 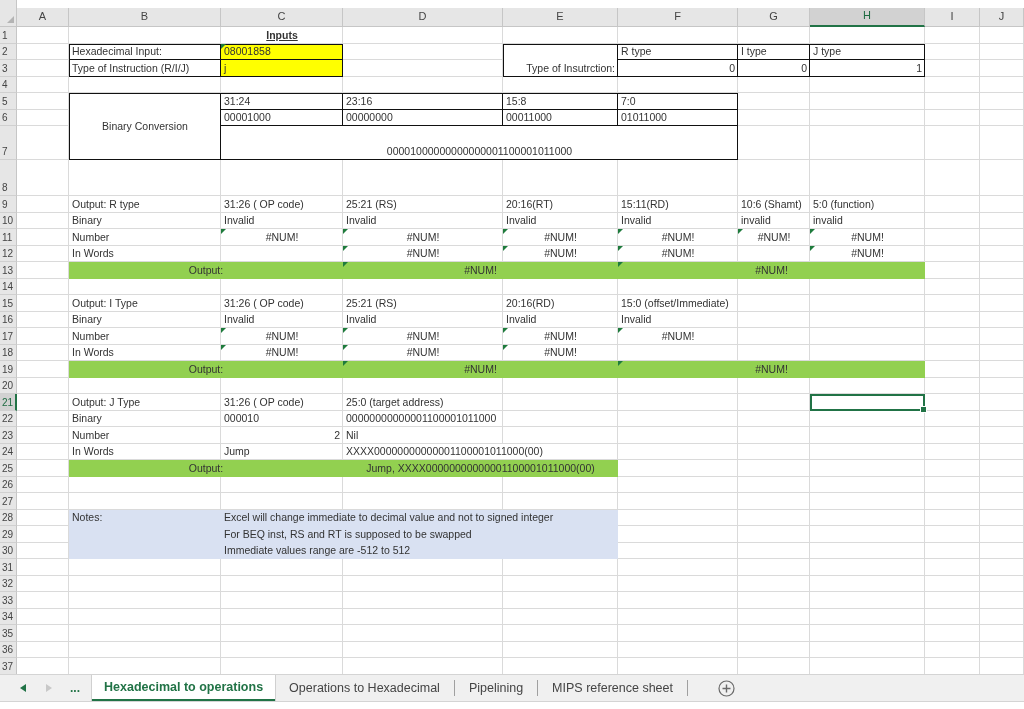 What do you see at coordinates (678, 17) in the screenshot?
I see `column-header: F` at bounding box center [678, 17].